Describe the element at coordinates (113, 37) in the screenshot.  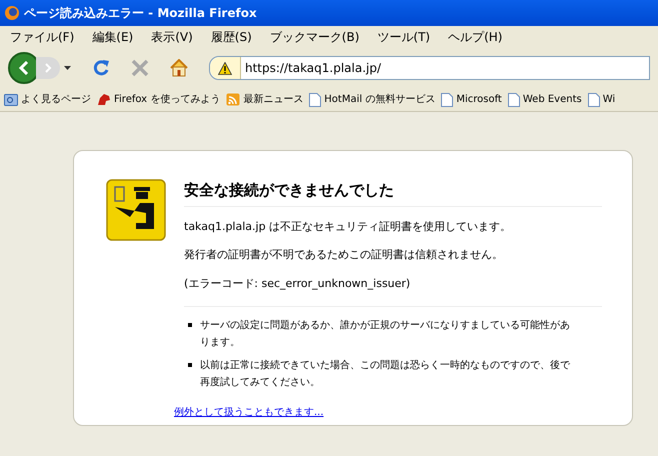
I see `menu-item: 編集(E)` at that location.